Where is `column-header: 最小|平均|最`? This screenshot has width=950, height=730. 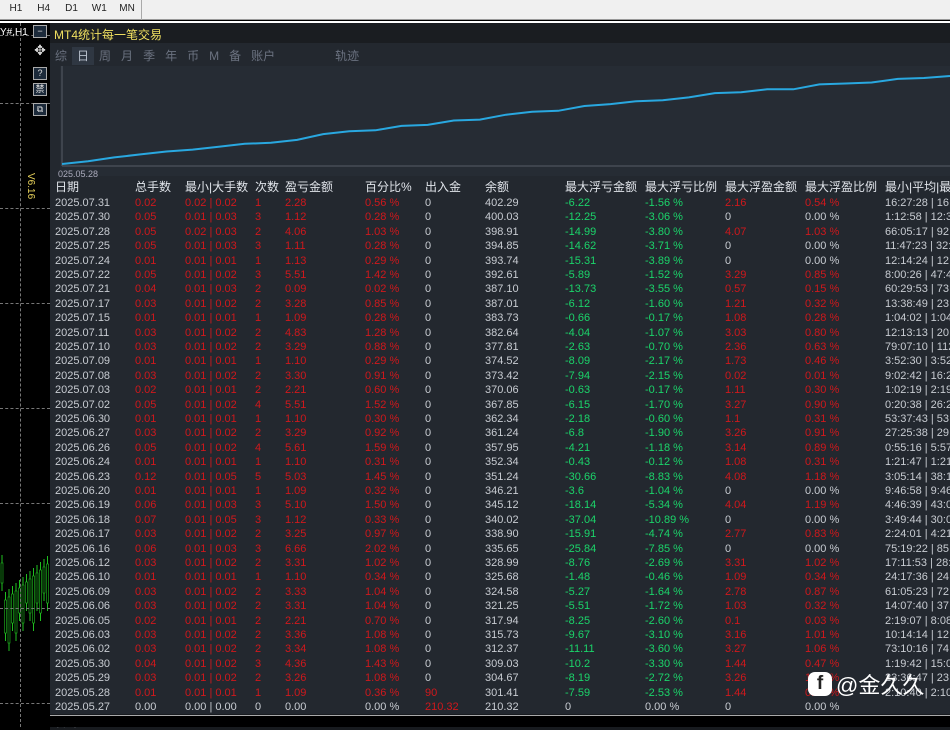
column-header: 最小|平均|最 is located at coordinates (917, 187).